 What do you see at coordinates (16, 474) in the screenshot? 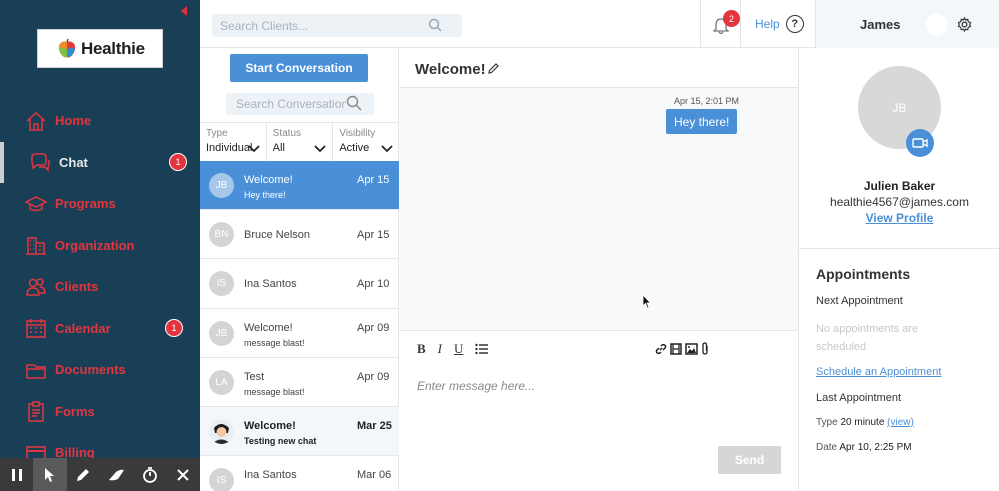
I see `pause-button` at bounding box center [16, 474].